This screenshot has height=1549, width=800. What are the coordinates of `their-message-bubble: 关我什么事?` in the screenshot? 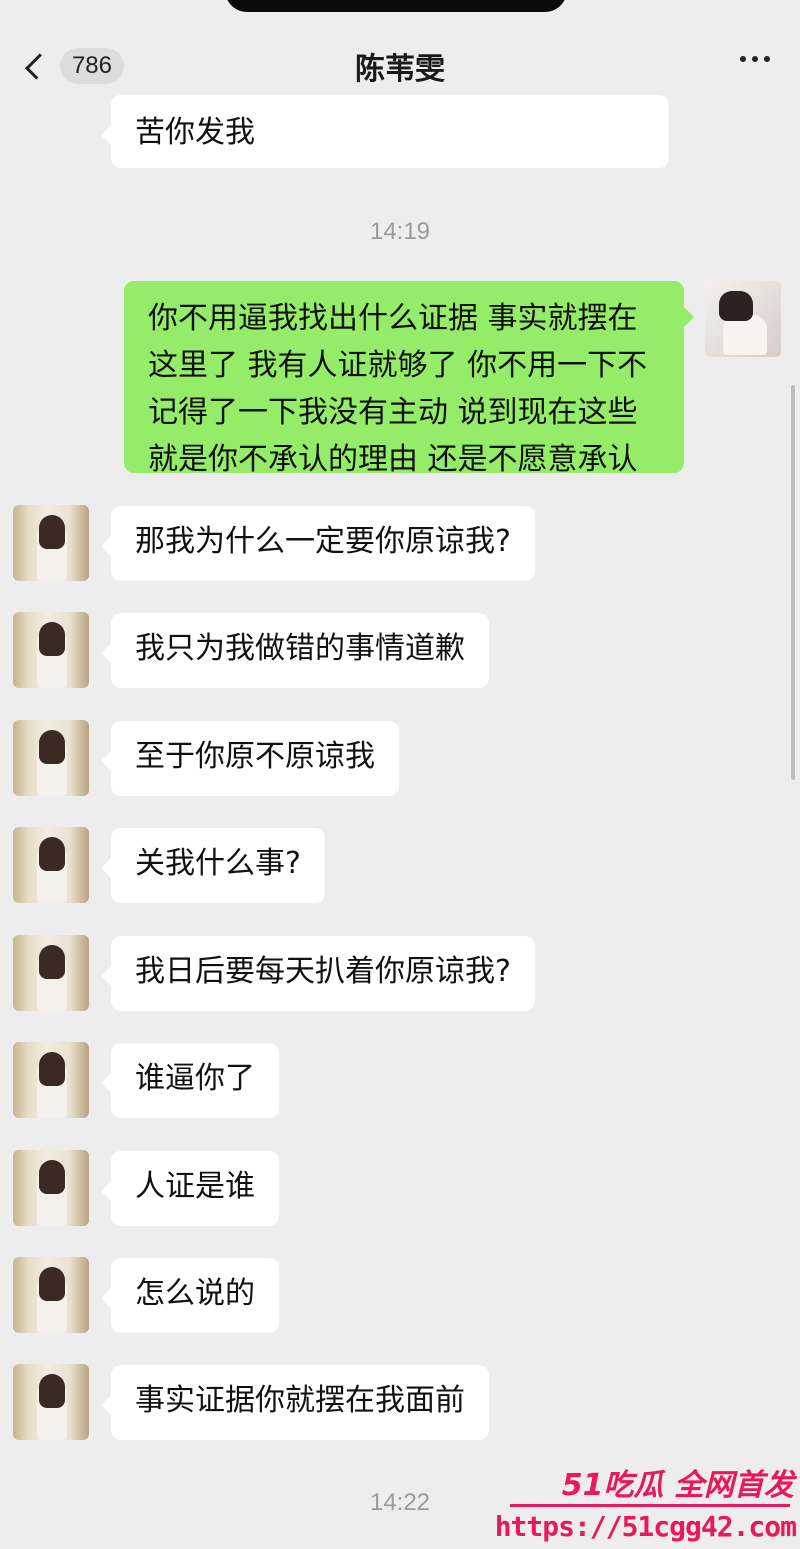 It's located at (213, 865).